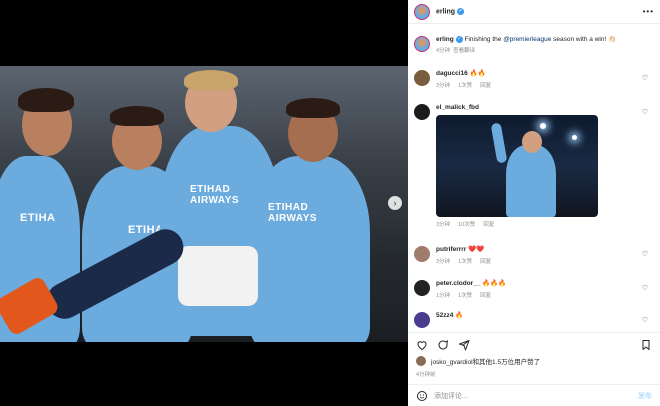 The width and height of the screenshot is (660, 406). What do you see at coordinates (443, 296) in the screenshot?
I see `comment-time: 1分钟` at bounding box center [443, 296].